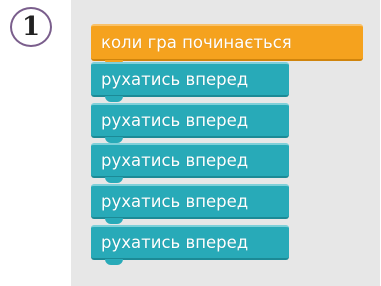 The image size is (381, 286). I want to click on when-game-starts-block: коли гра починається, so click(227, 45).